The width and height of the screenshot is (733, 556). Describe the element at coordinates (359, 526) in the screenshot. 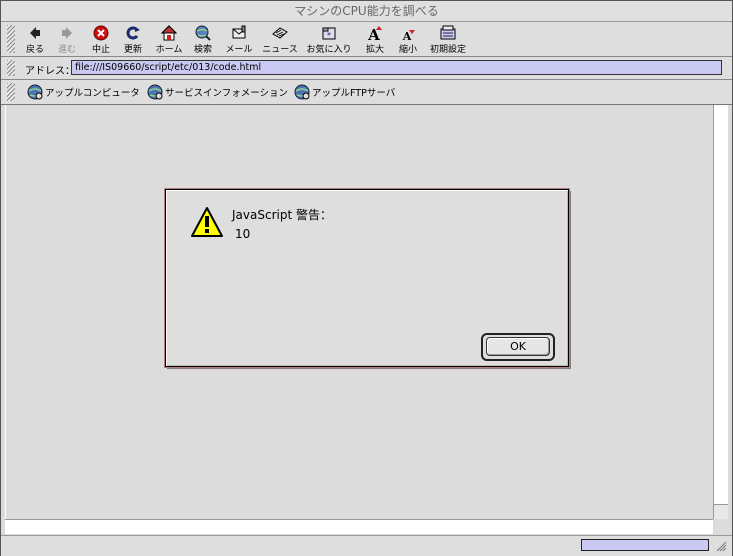

I see `horizontal-scrollbar` at that location.